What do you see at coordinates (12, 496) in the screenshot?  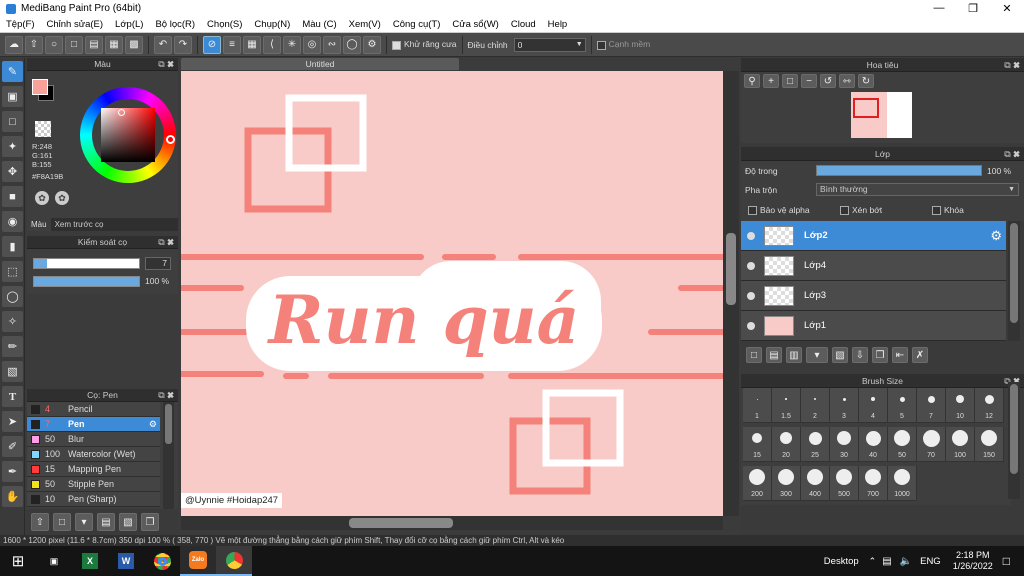 I see `hand-tool-icon: ✋` at bounding box center [12, 496].